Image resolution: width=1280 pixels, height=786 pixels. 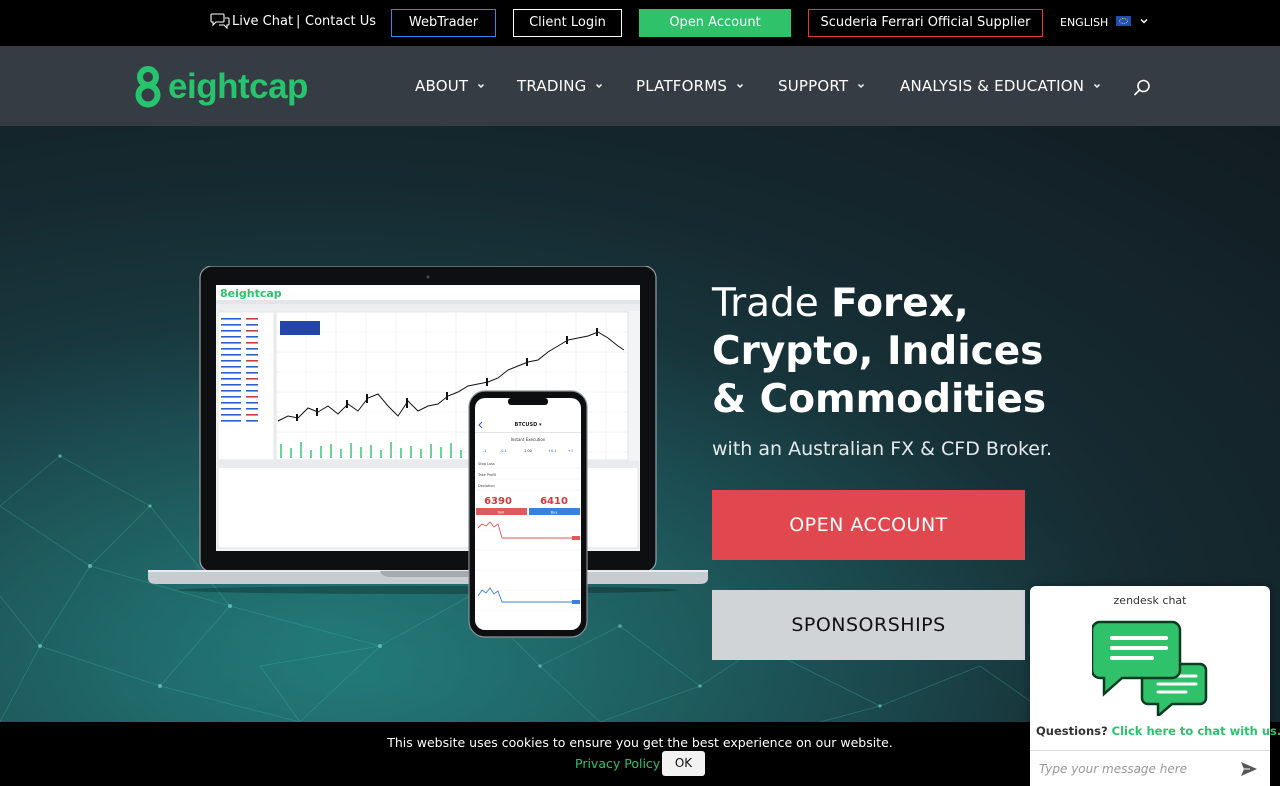 What do you see at coordinates (1150, 668) in the screenshot?
I see `chat-bubbles-icon` at bounding box center [1150, 668].